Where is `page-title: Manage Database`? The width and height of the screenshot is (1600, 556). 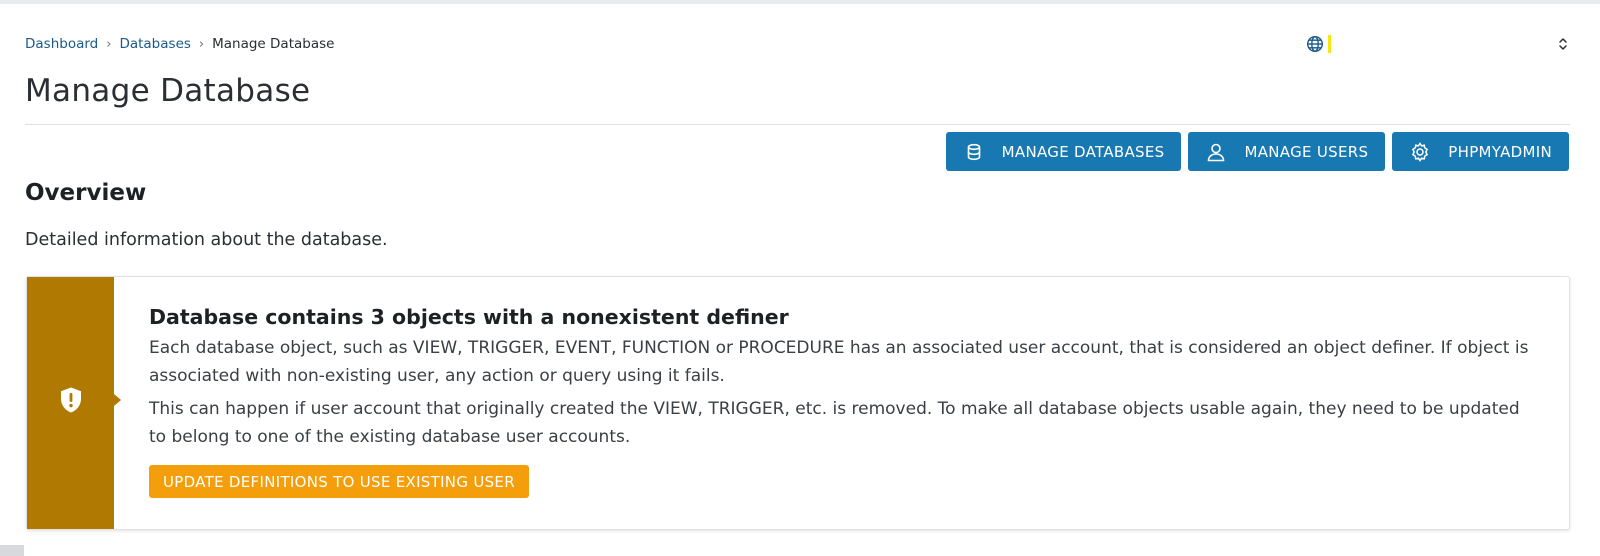
page-title: Manage Database is located at coordinates (168, 91).